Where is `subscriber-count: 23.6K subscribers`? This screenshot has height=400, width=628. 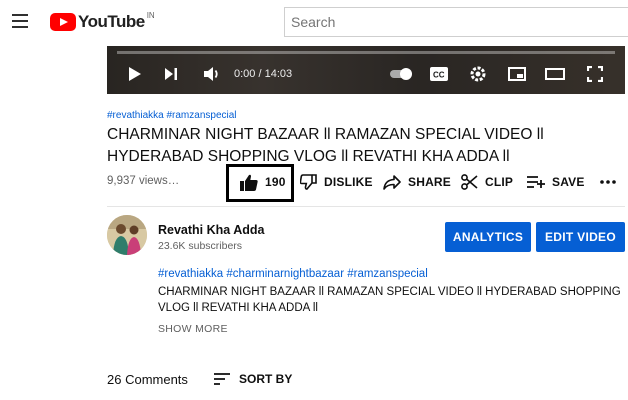 subscriber-count: 23.6K subscribers is located at coordinates (200, 246).